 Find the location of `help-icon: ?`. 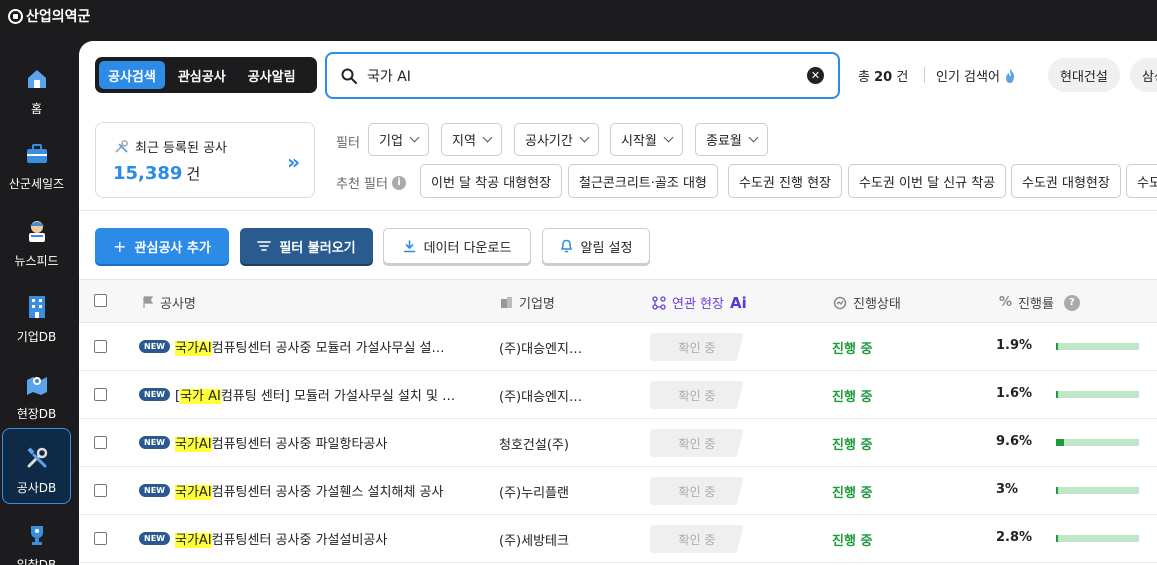

help-icon: ? is located at coordinates (1071, 302).